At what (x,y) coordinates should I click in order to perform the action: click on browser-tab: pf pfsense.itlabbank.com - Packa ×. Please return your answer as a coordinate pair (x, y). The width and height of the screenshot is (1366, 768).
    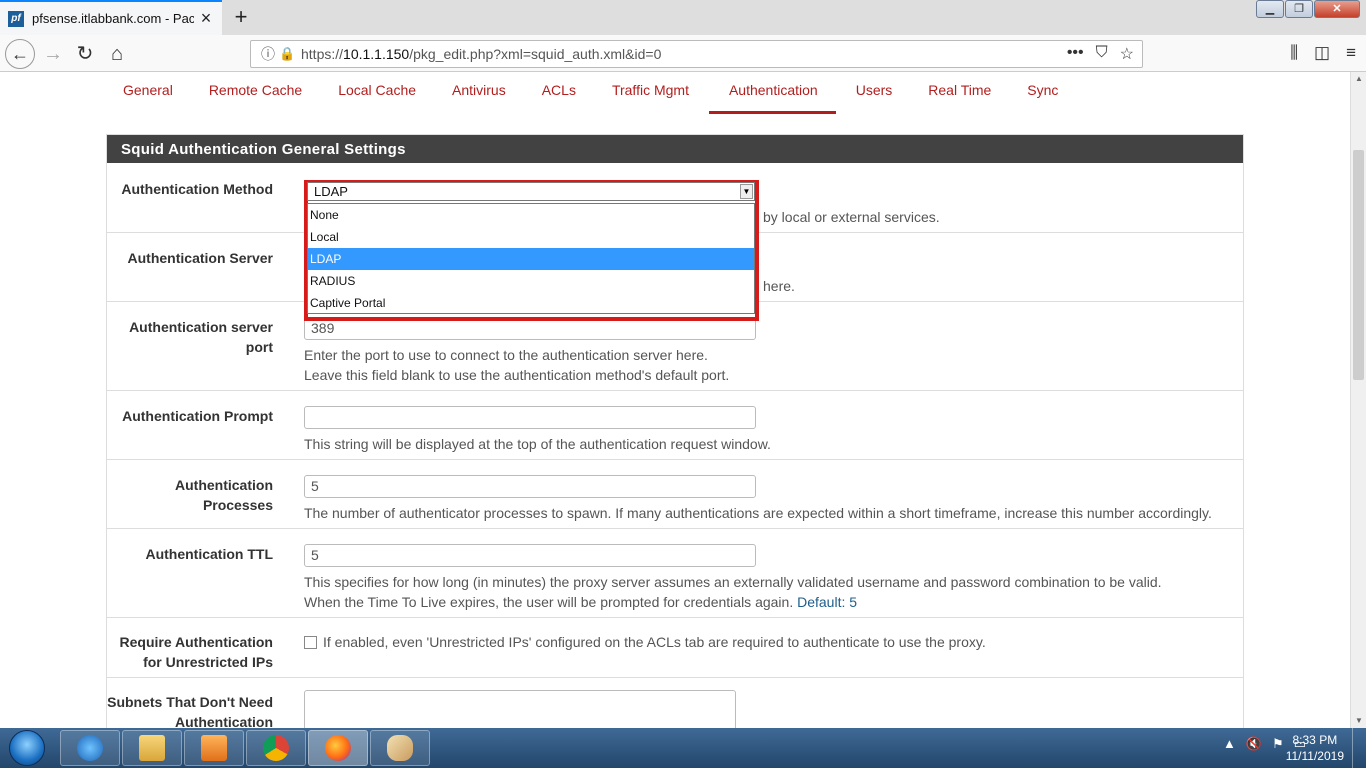
    Looking at the image, I should click on (111, 17).